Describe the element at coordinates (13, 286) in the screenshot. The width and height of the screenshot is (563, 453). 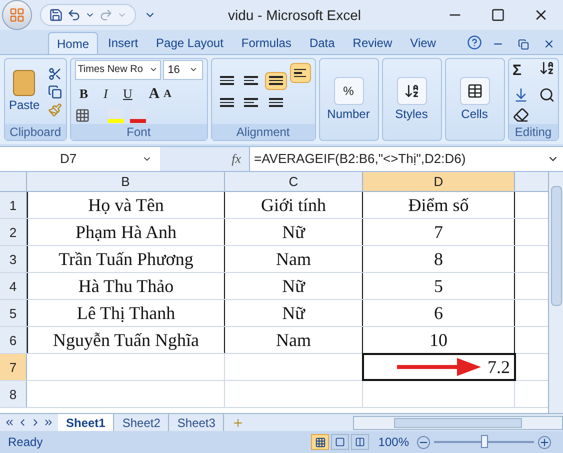
I see `row-header: 4` at that location.